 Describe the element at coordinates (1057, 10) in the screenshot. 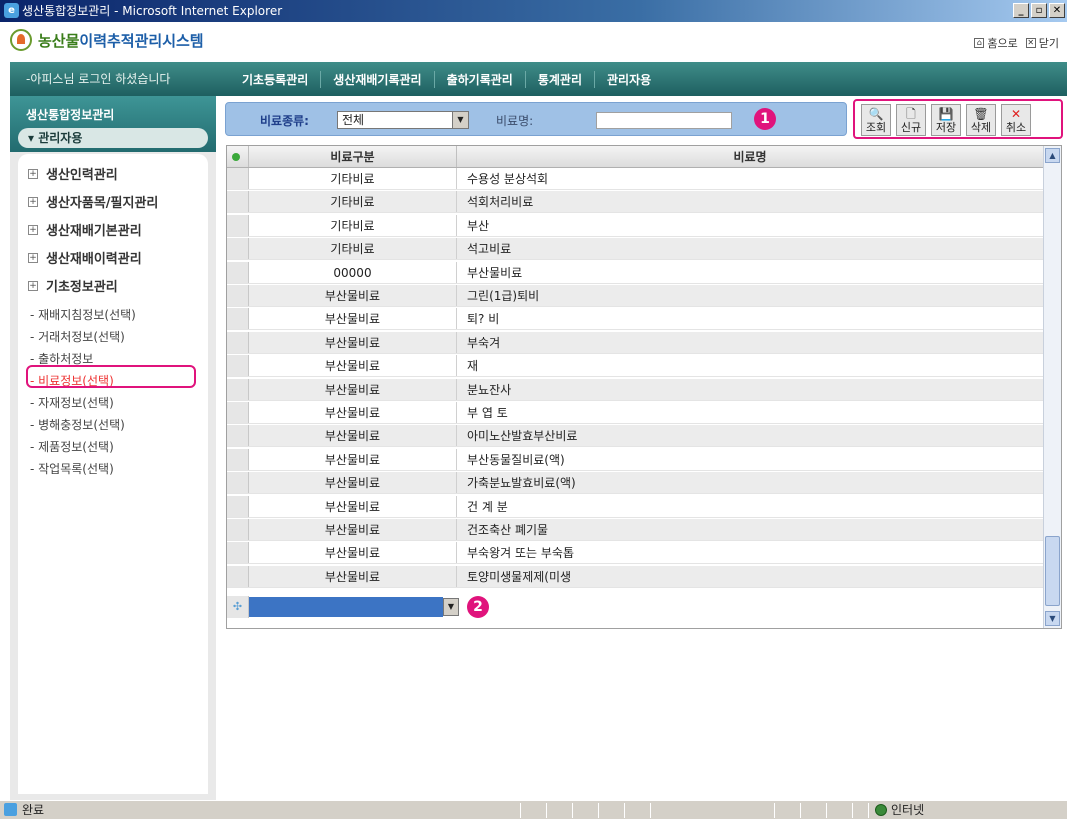

I see `close-window-button: ✕` at that location.